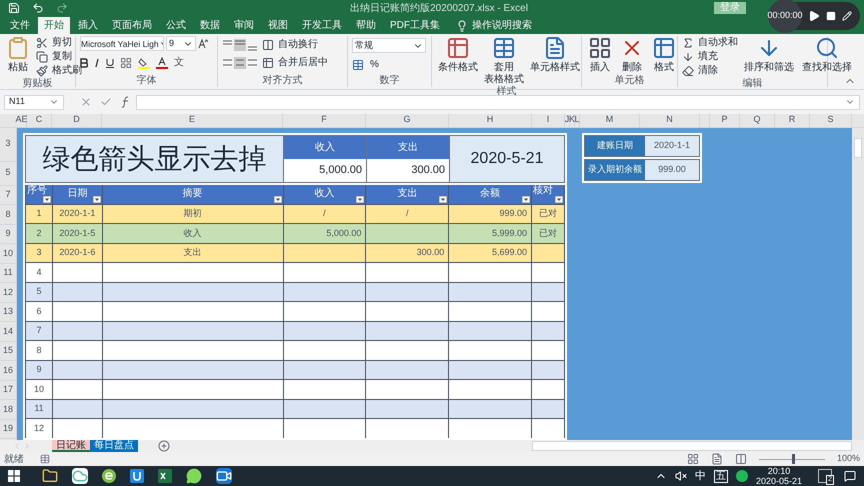  Describe the element at coordinates (779, 471) in the screenshot. I see `clock-time: 20:10` at that location.